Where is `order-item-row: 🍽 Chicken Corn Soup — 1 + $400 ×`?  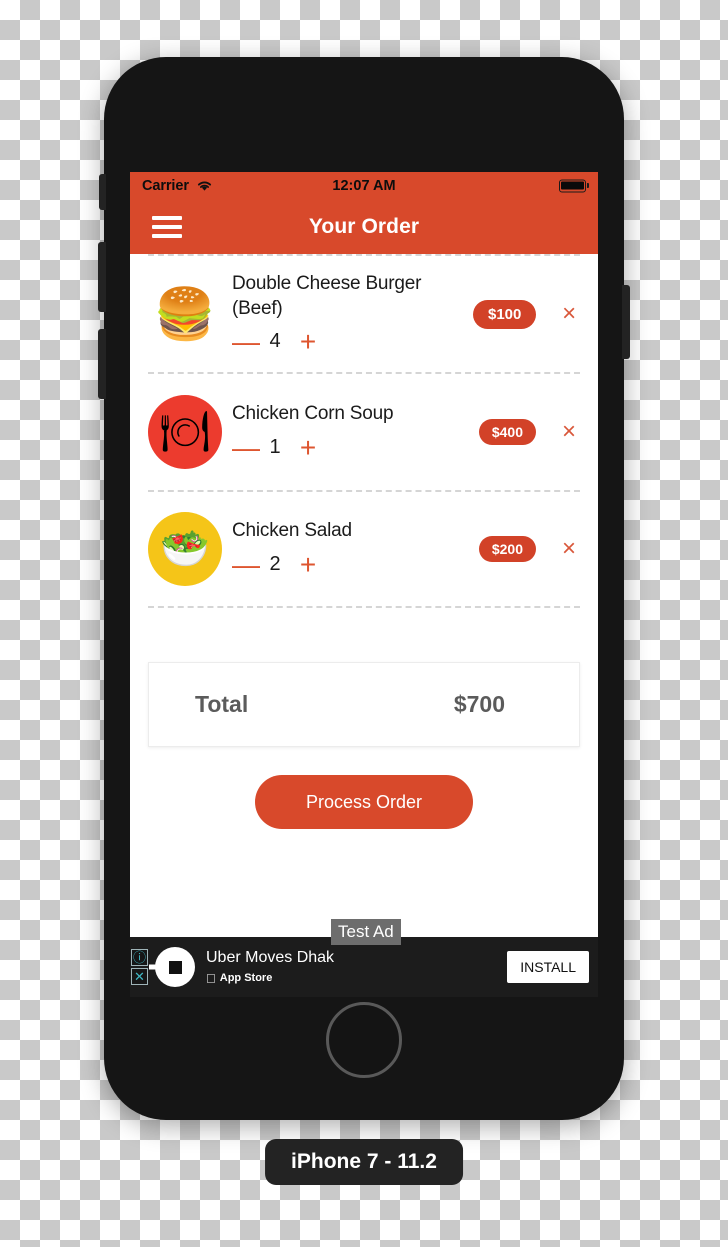 order-item-row: 🍽 Chicken Corn Soup — 1 + $400 × is located at coordinates (364, 431).